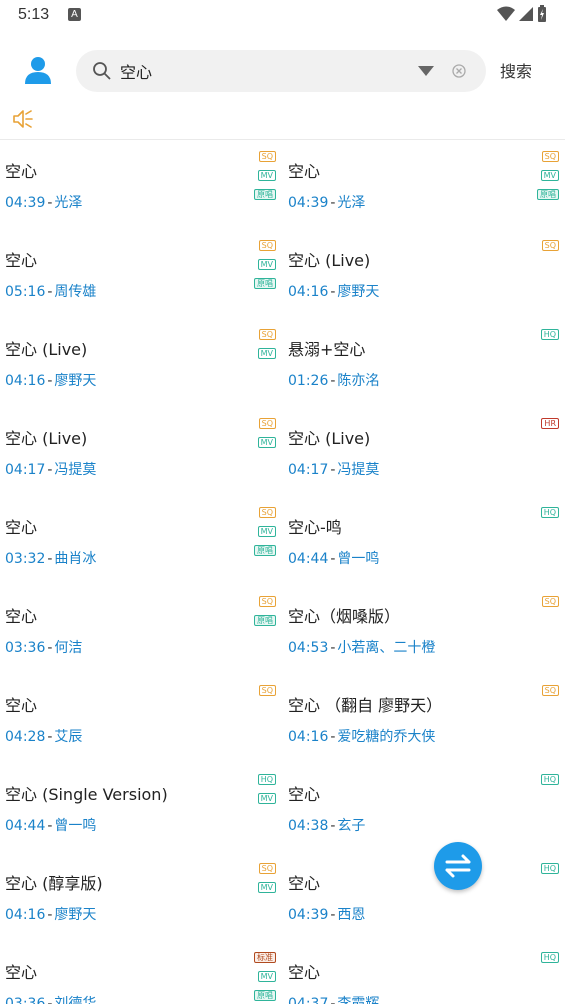 This screenshot has height=1004, width=565. Describe the element at coordinates (141, 540) in the screenshot. I see `result-item: 空心 03:32- 曲肖冰 SQ MV 原唱` at that location.